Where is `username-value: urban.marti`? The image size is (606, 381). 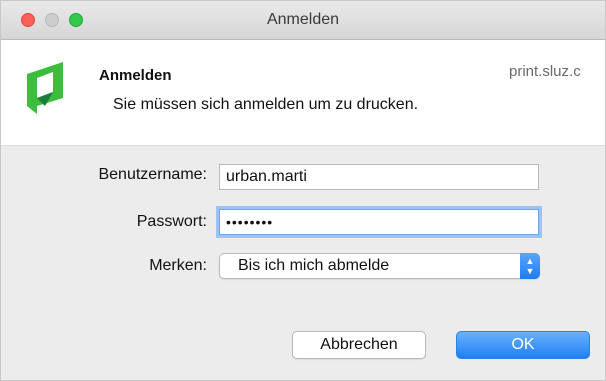 username-value: urban.marti is located at coordinates (266, 176).